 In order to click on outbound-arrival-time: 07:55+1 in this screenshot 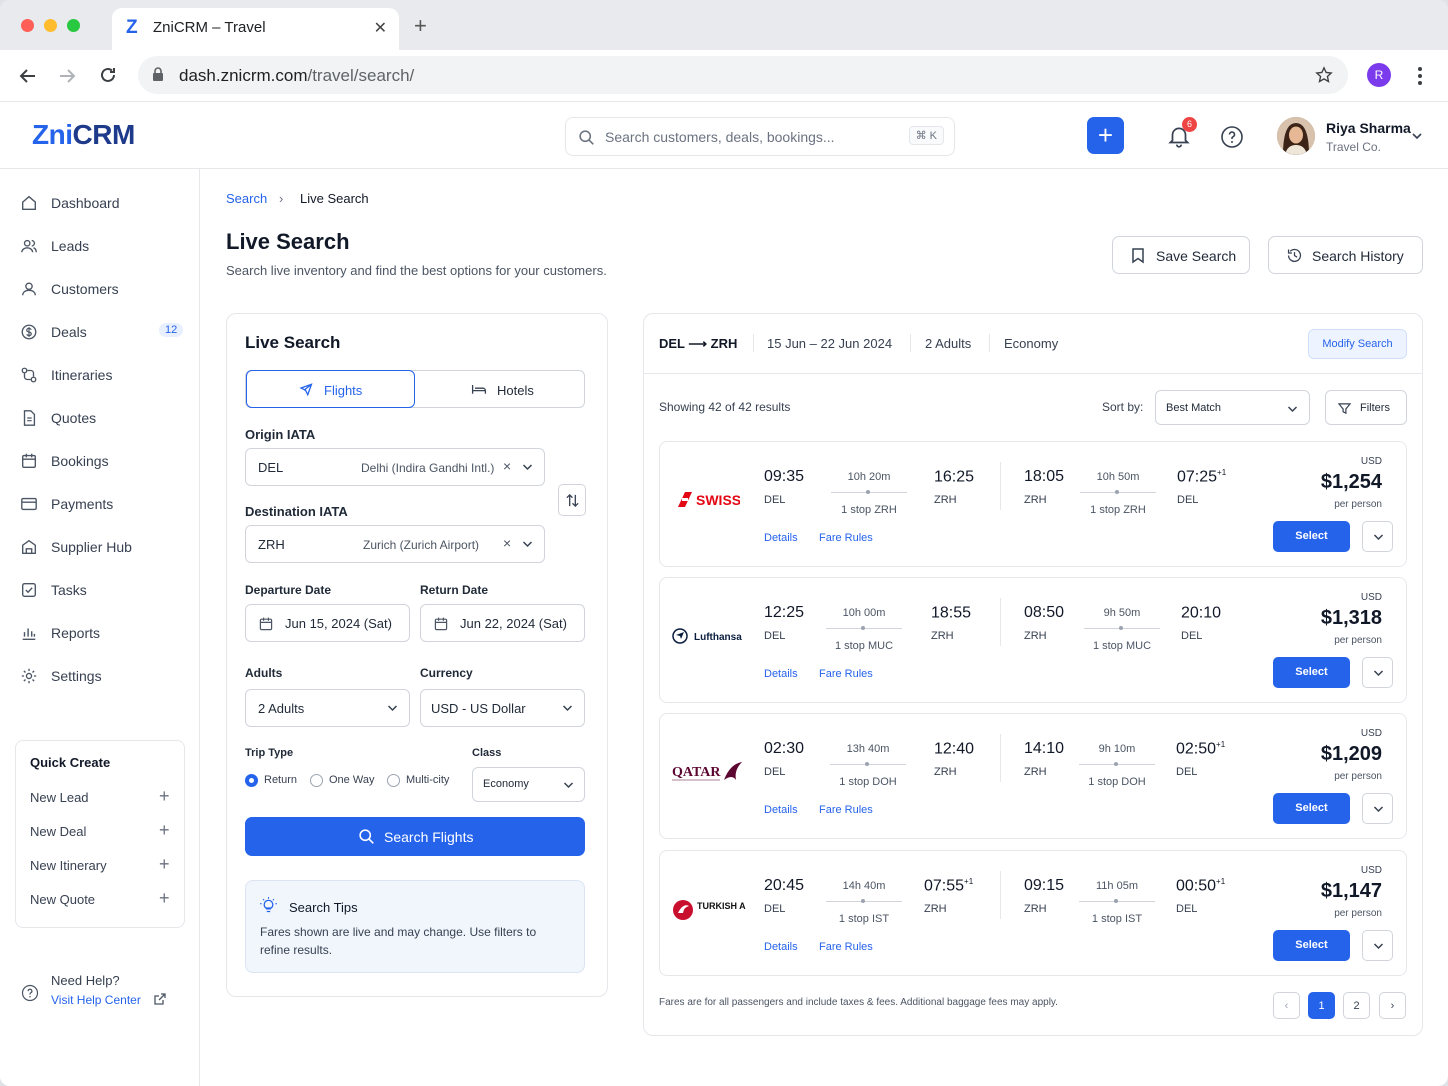, I will do `click(948, 886)`.